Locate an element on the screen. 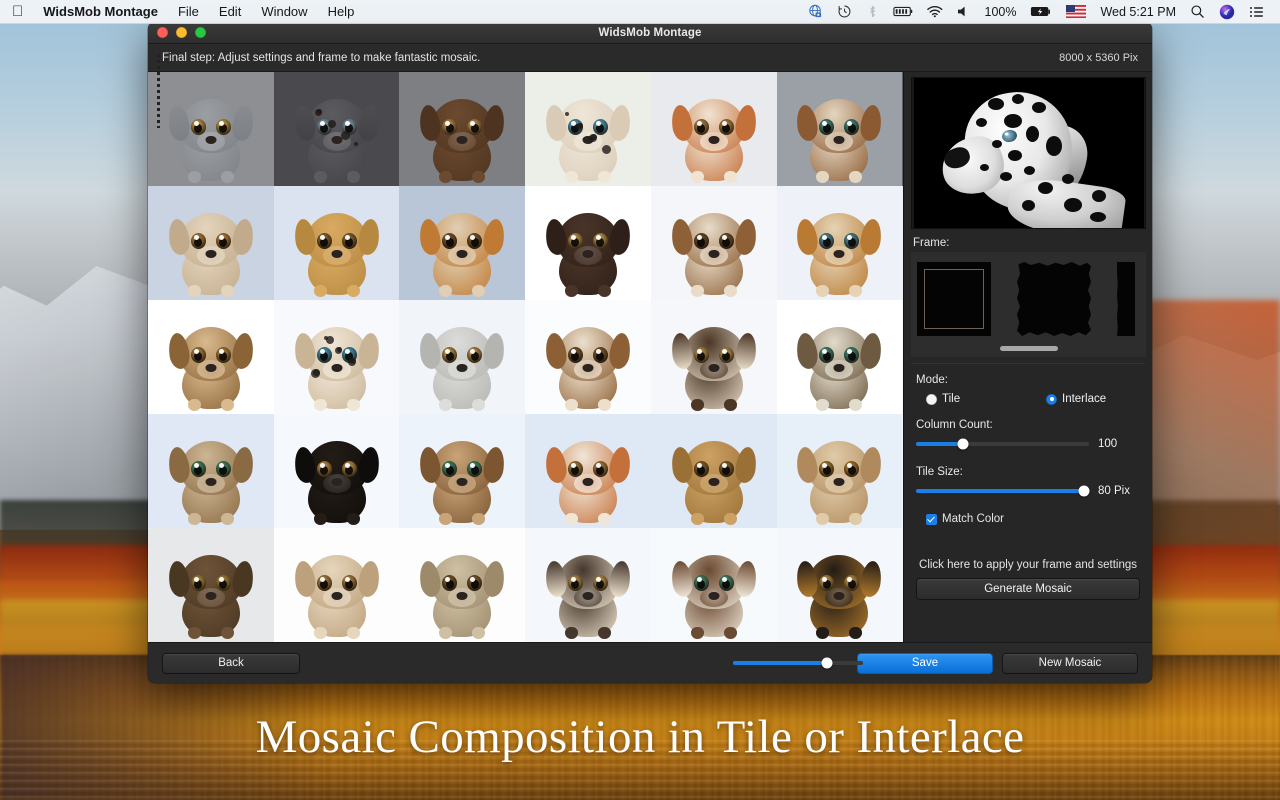 This screenshot has height=800, width=1280. menu-item-app: WidsMob Montage is located at coordinates (100, 12).